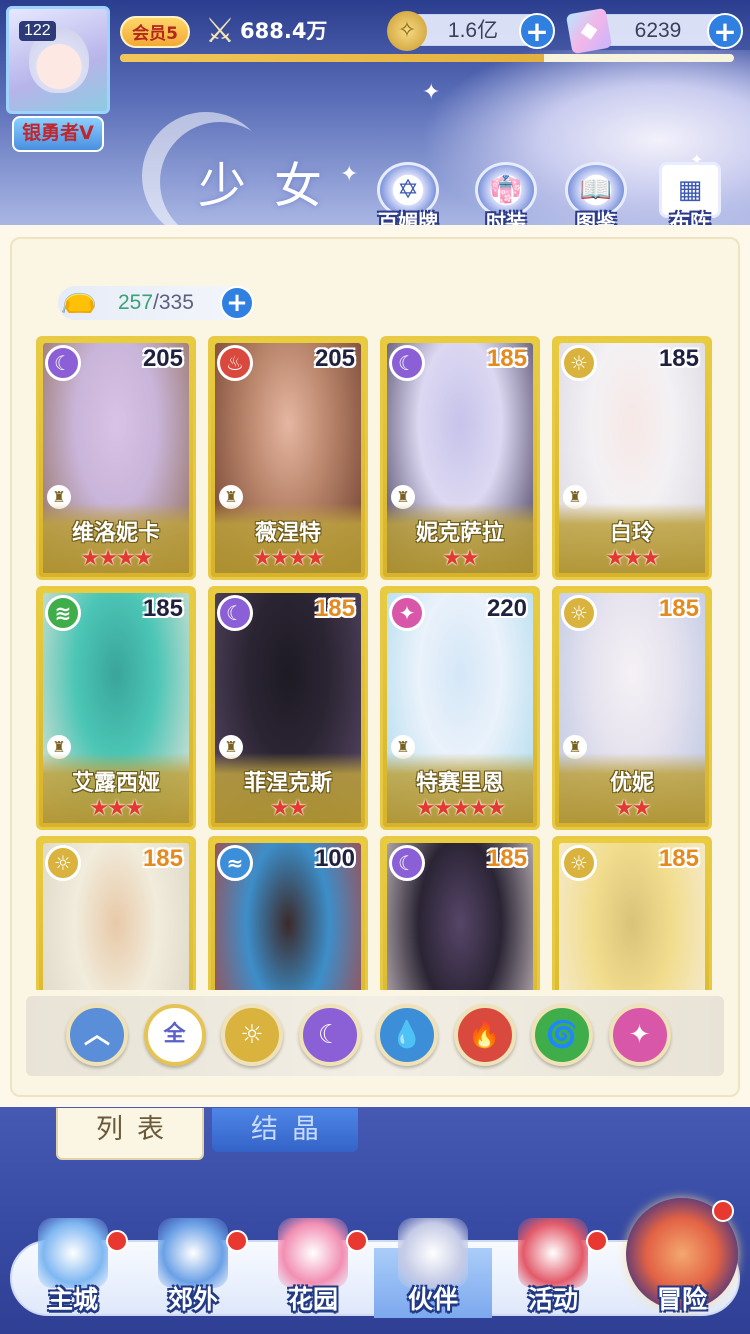 This screenshot has height=1334, width=750. I want to click on gem-icon: ◆, so click(589, 31).